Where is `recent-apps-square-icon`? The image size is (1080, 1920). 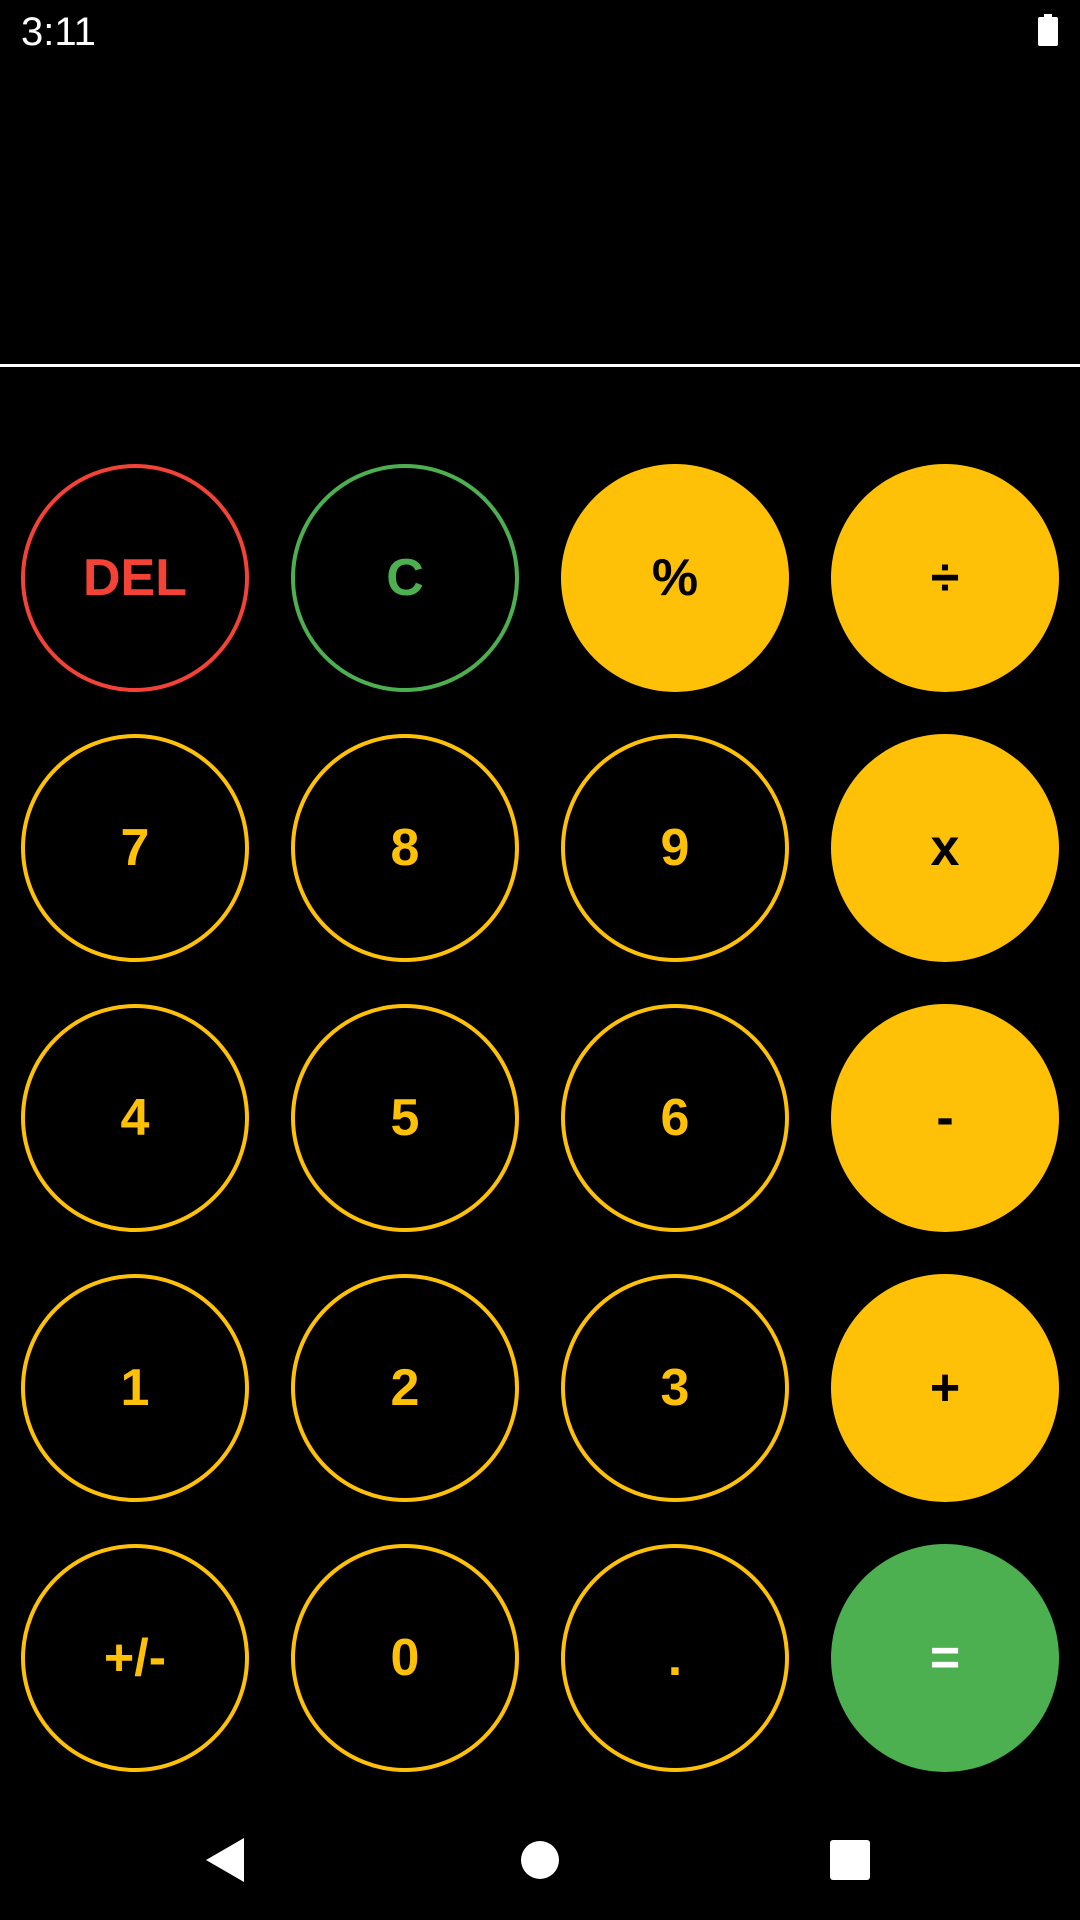 recent-apps-square-icon is located at coordinates (850, 1860).